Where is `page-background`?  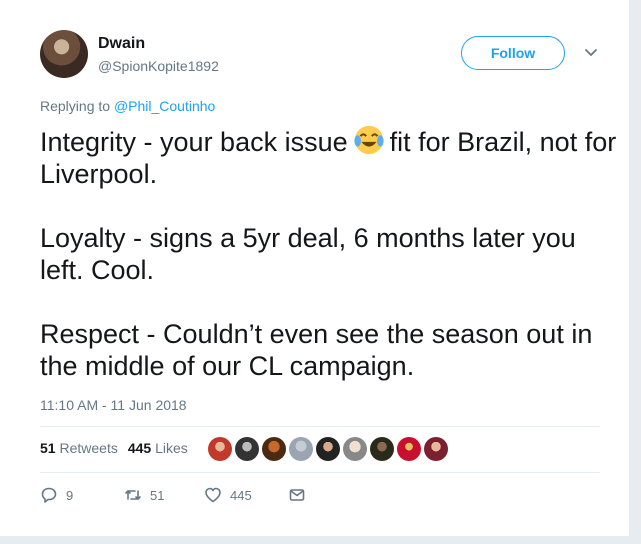
page-background is located at coordinates (320, 540).